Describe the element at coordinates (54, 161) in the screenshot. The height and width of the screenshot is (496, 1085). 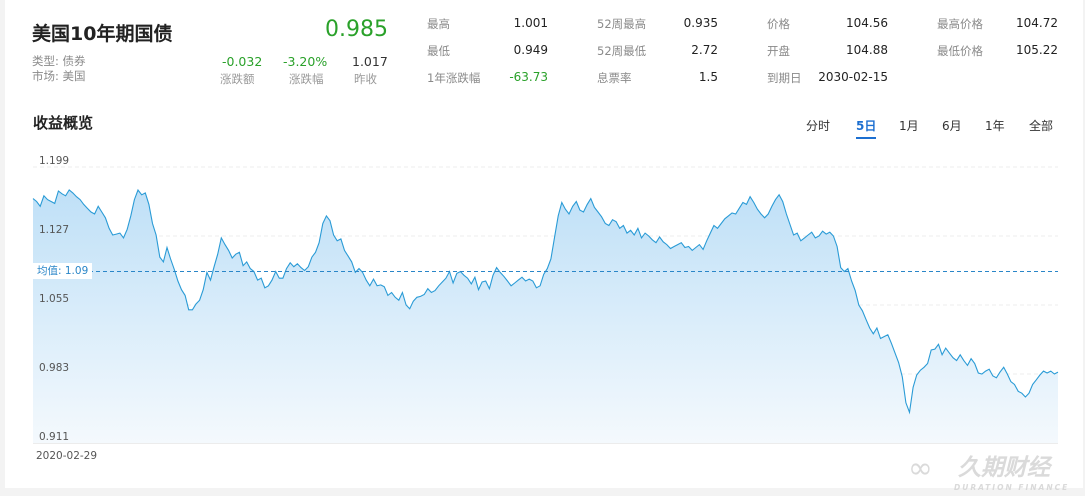
I see `y-tick-label: 1.199` at that location.